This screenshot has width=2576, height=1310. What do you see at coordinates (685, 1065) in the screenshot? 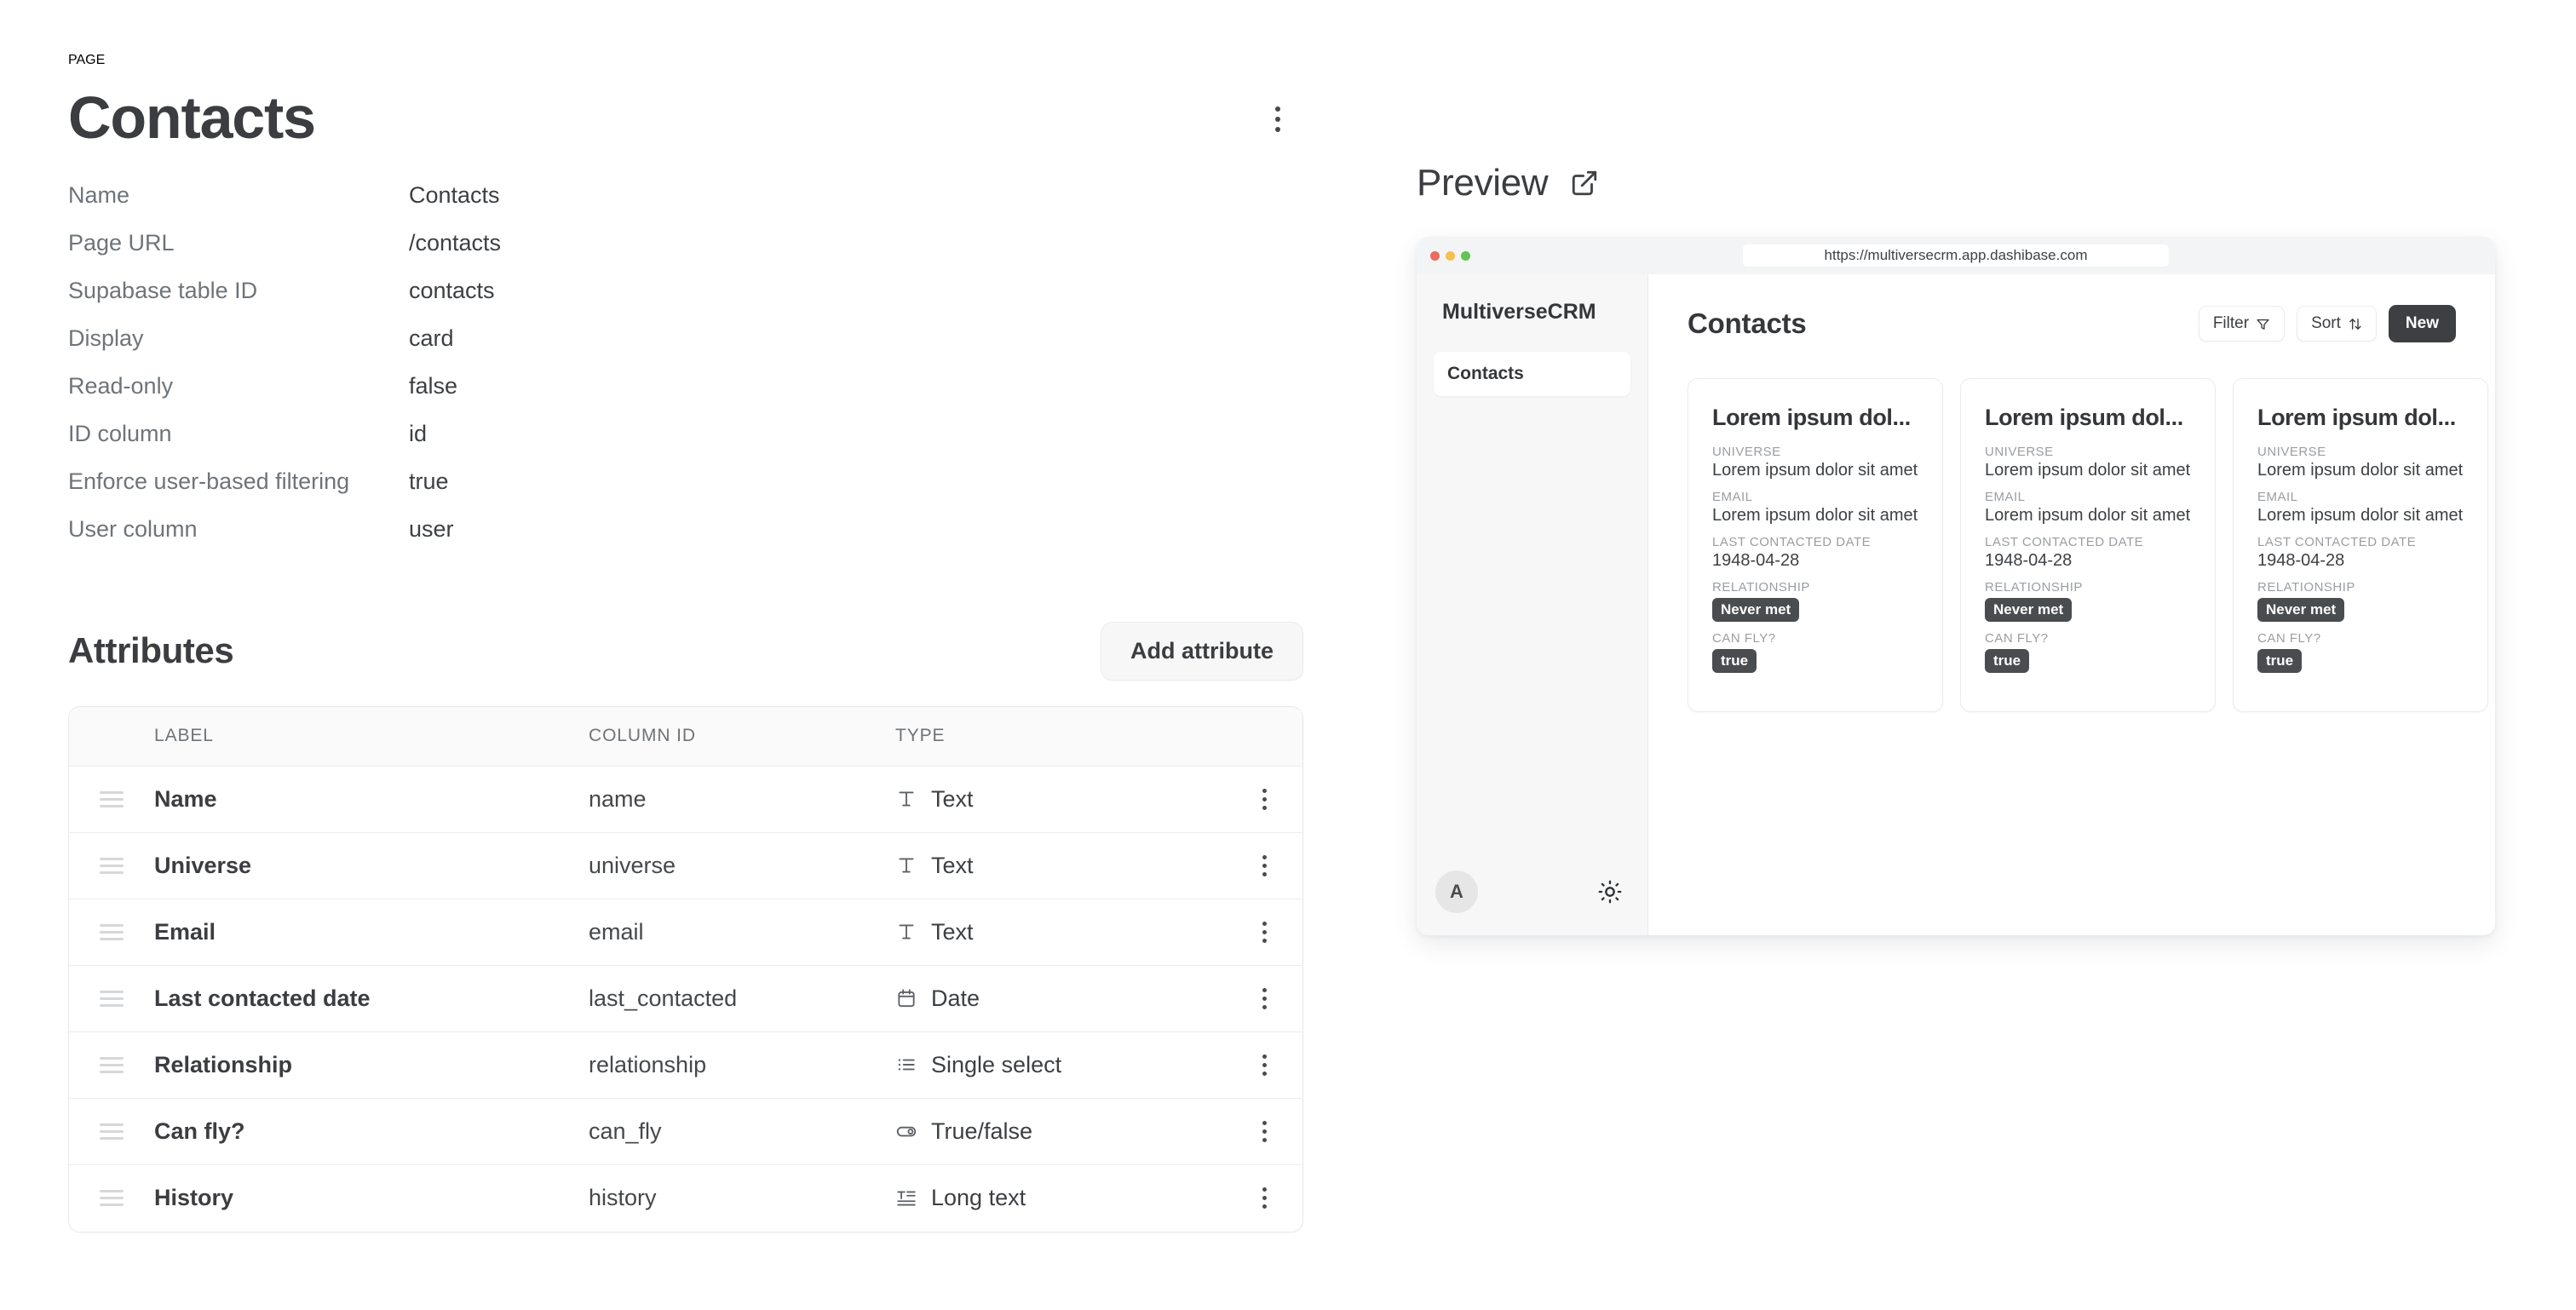
I see `table-row: Relationship relationship Single select` at bounding box center [685, 1065].